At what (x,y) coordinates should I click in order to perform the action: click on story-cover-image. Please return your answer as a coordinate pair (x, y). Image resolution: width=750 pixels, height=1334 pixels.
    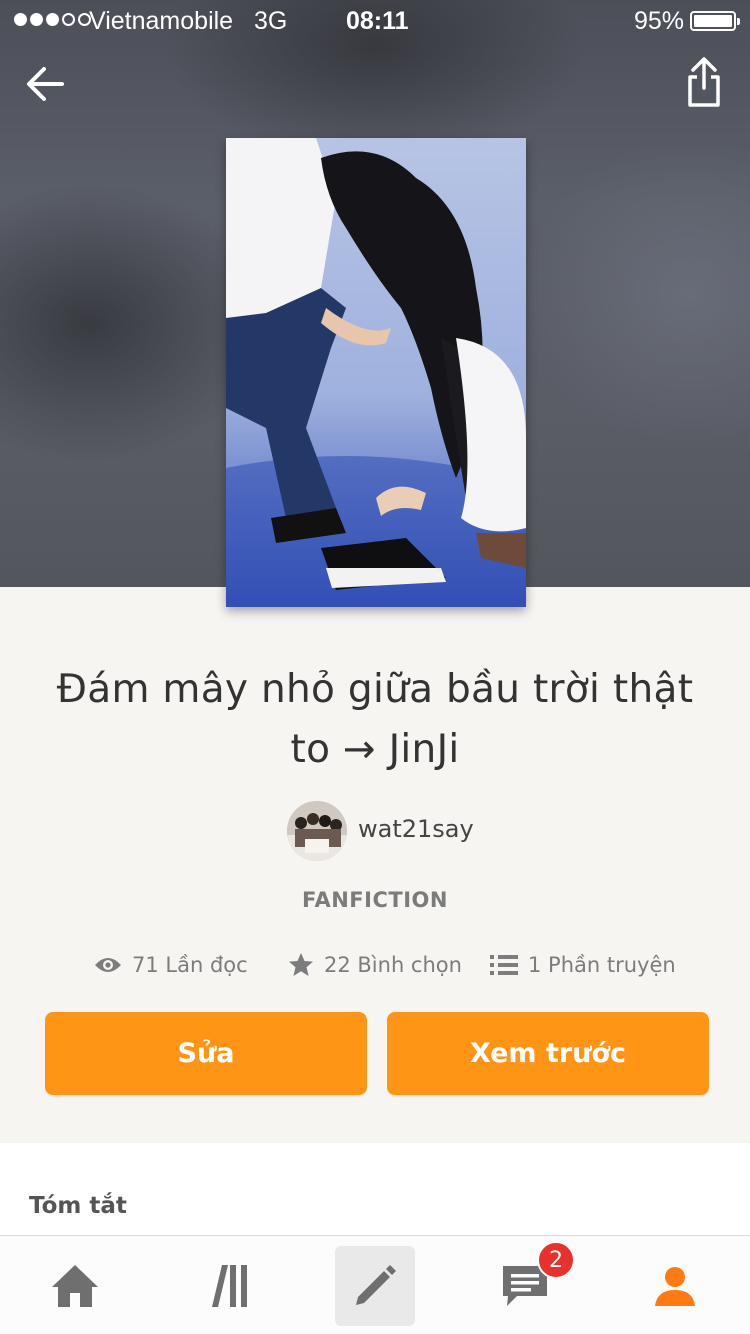
    Looking at the image, I should click on (376, 372).